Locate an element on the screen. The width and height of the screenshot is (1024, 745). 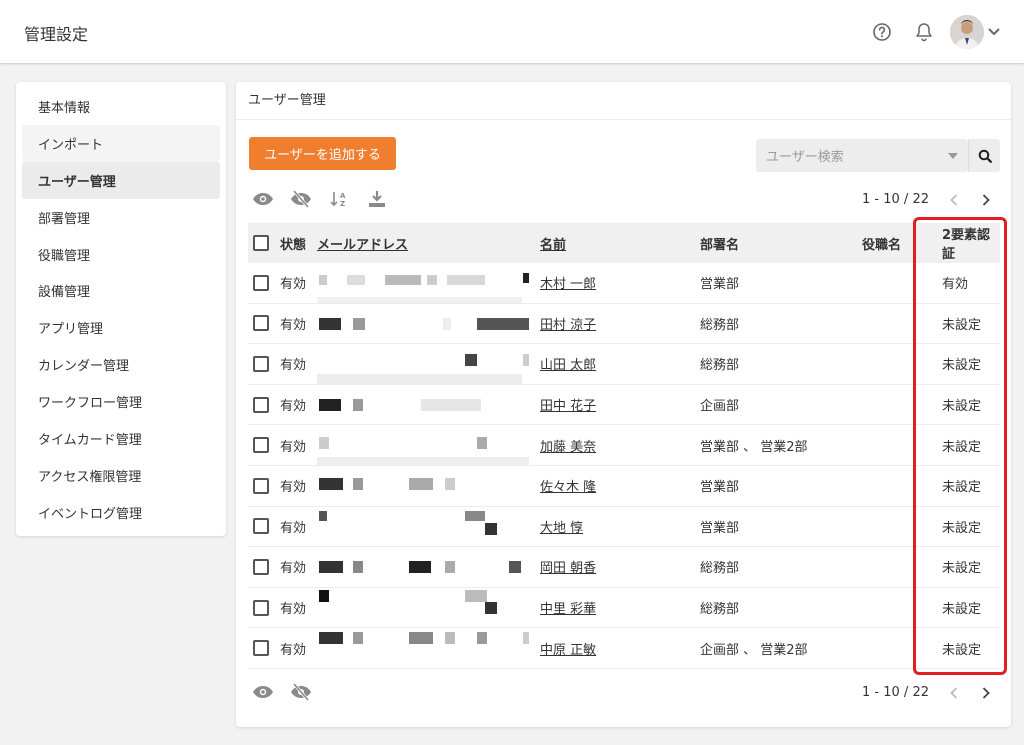
sidebar-item-department: 部署管理 is located at coordinates (121, 217).